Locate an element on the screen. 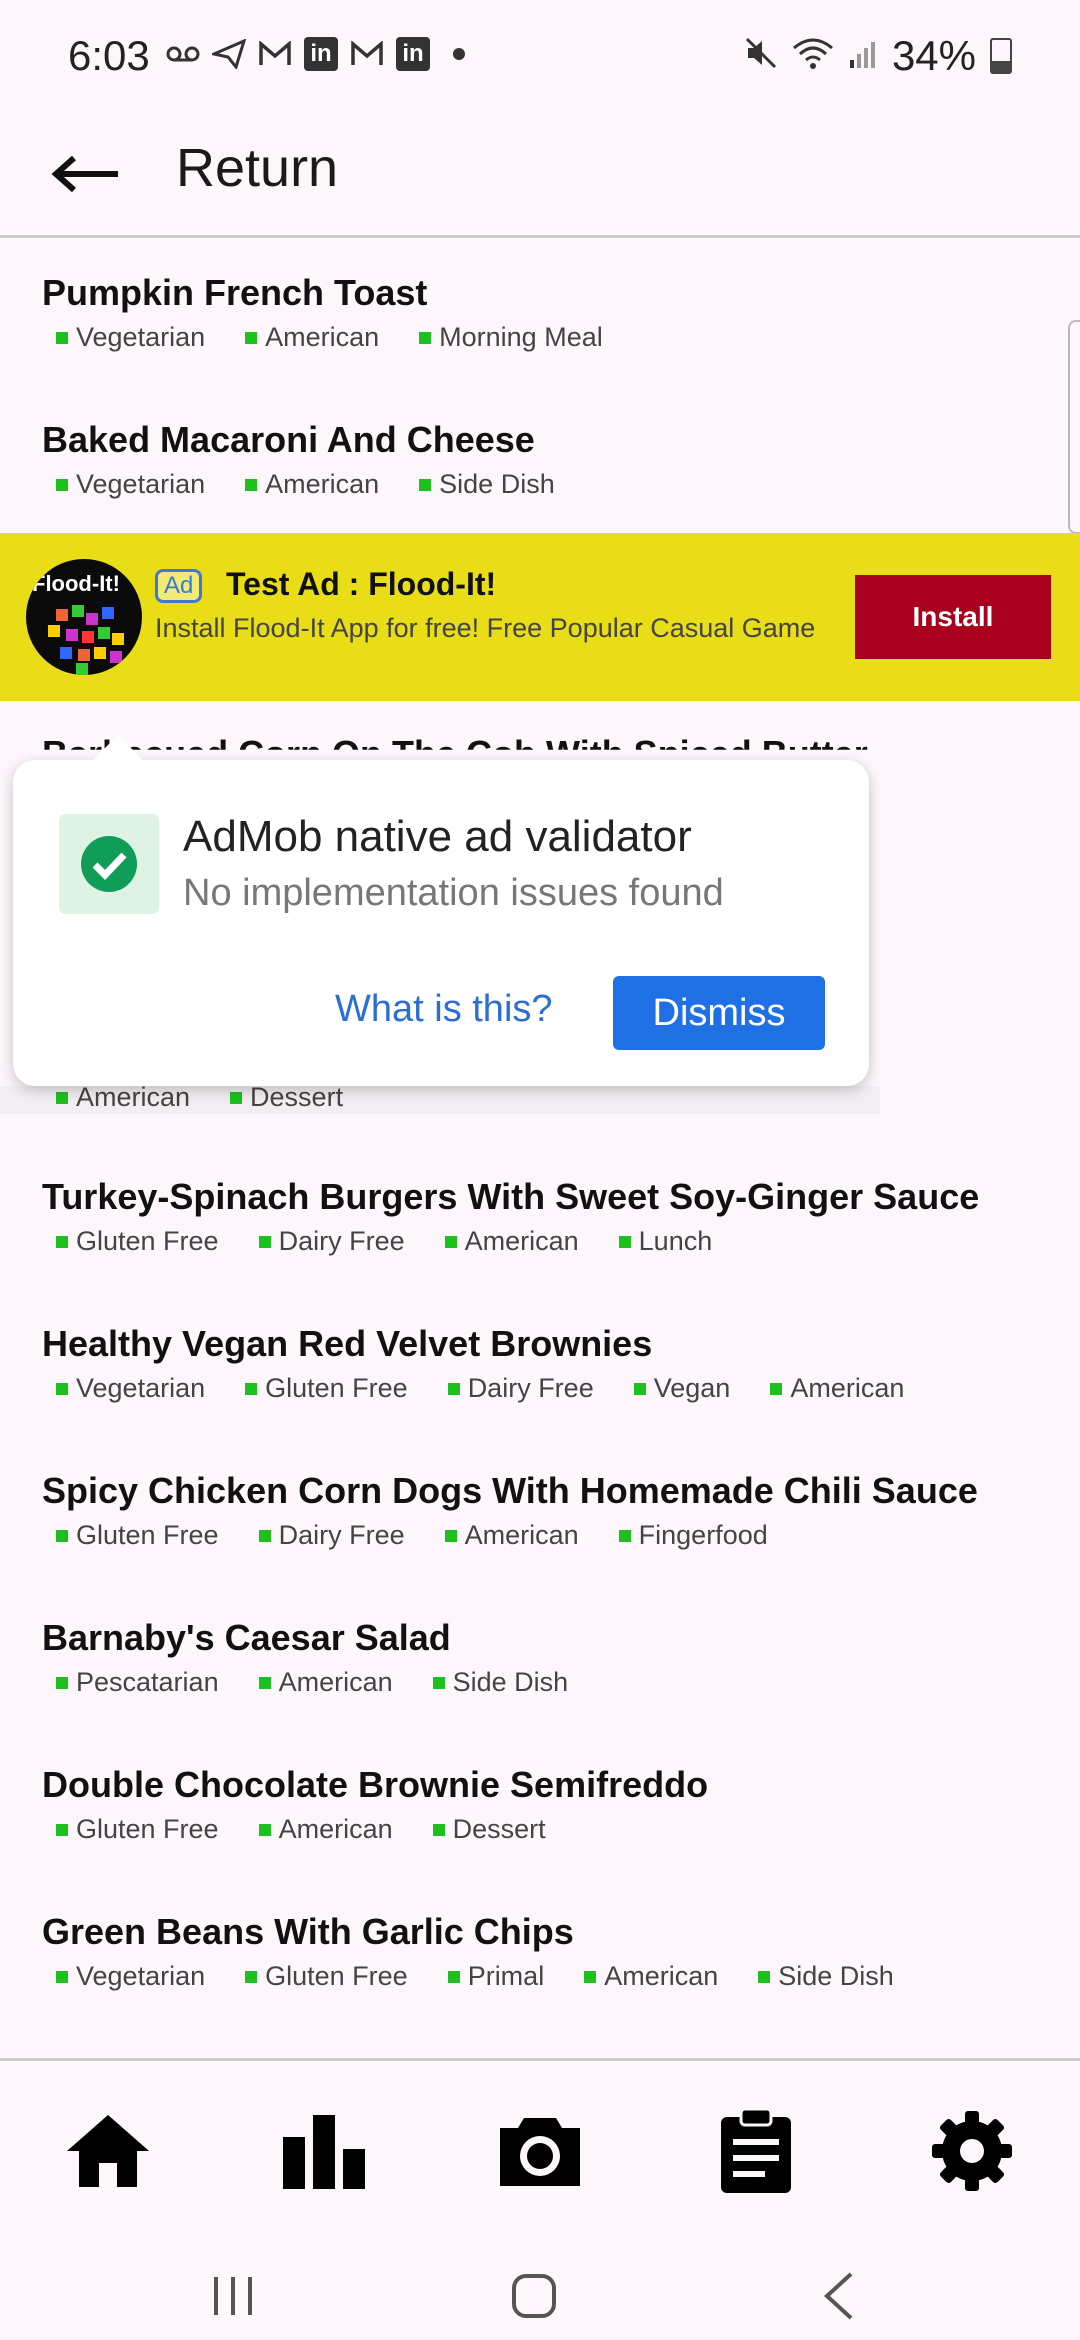 The width and height of the screenshot is (1080, 2340). back-button is located at coordinates (90, 174).